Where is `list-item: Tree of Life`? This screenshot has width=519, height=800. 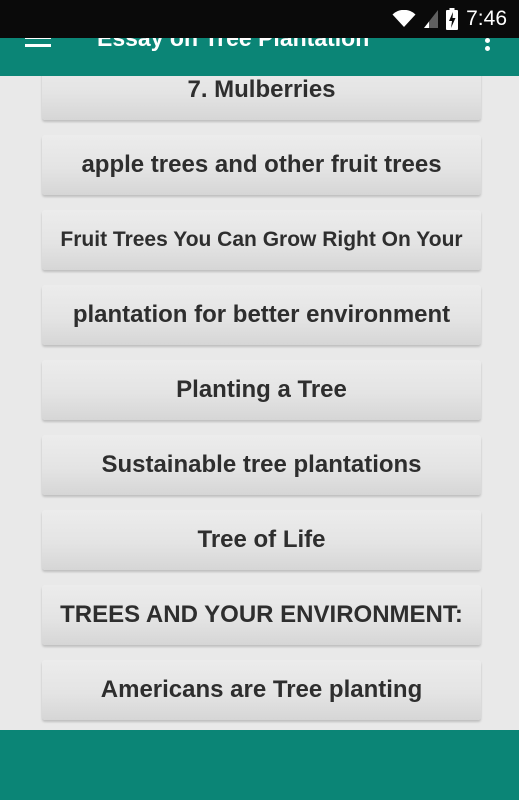 list-item: Tree of Life is located at coordinates (261, 540).